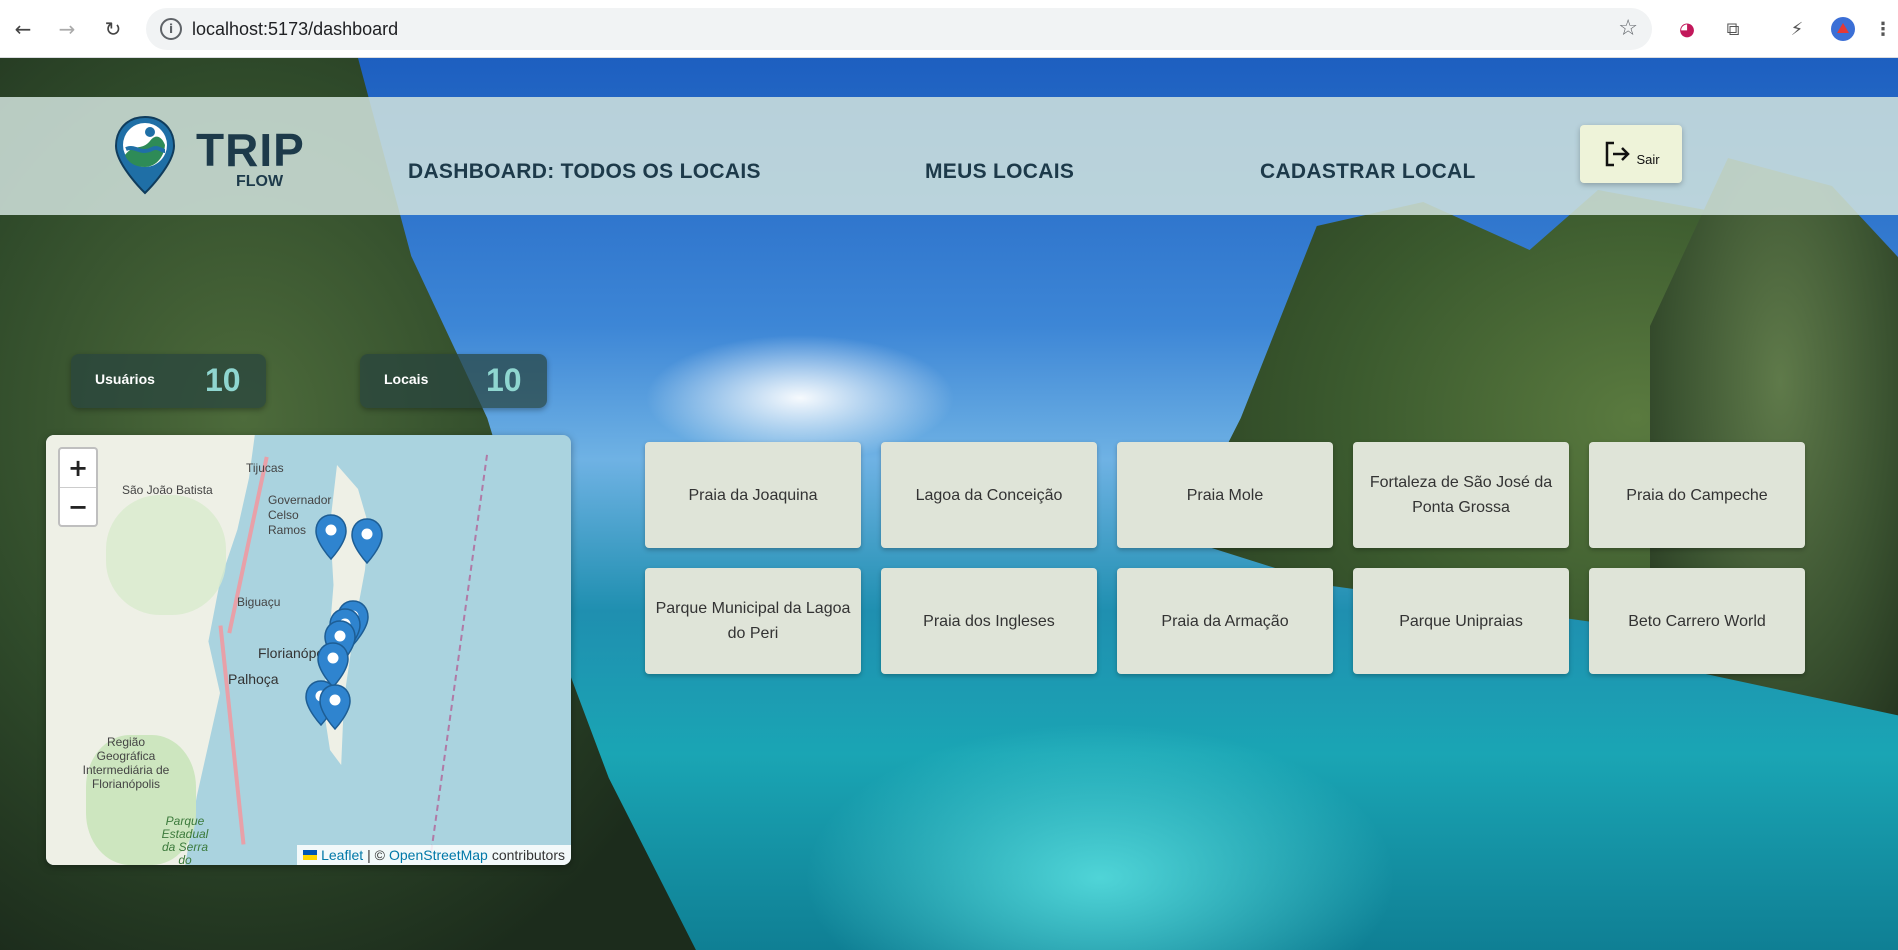 The width and height of the screenshot is (1898, 950). I want to click on place-card: Praia da Joaquina, so click(753, 495).